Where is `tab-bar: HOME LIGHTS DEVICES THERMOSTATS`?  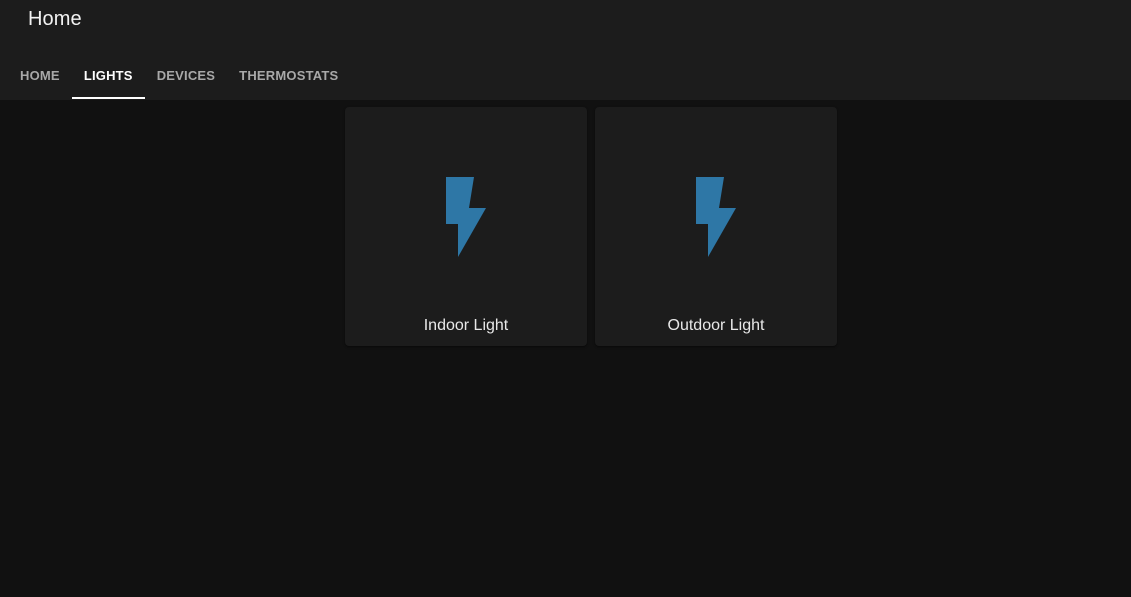 tab-bar: HOME LIGHTS DEVICES THERMOSTATS is located at coordinates (179, 75).